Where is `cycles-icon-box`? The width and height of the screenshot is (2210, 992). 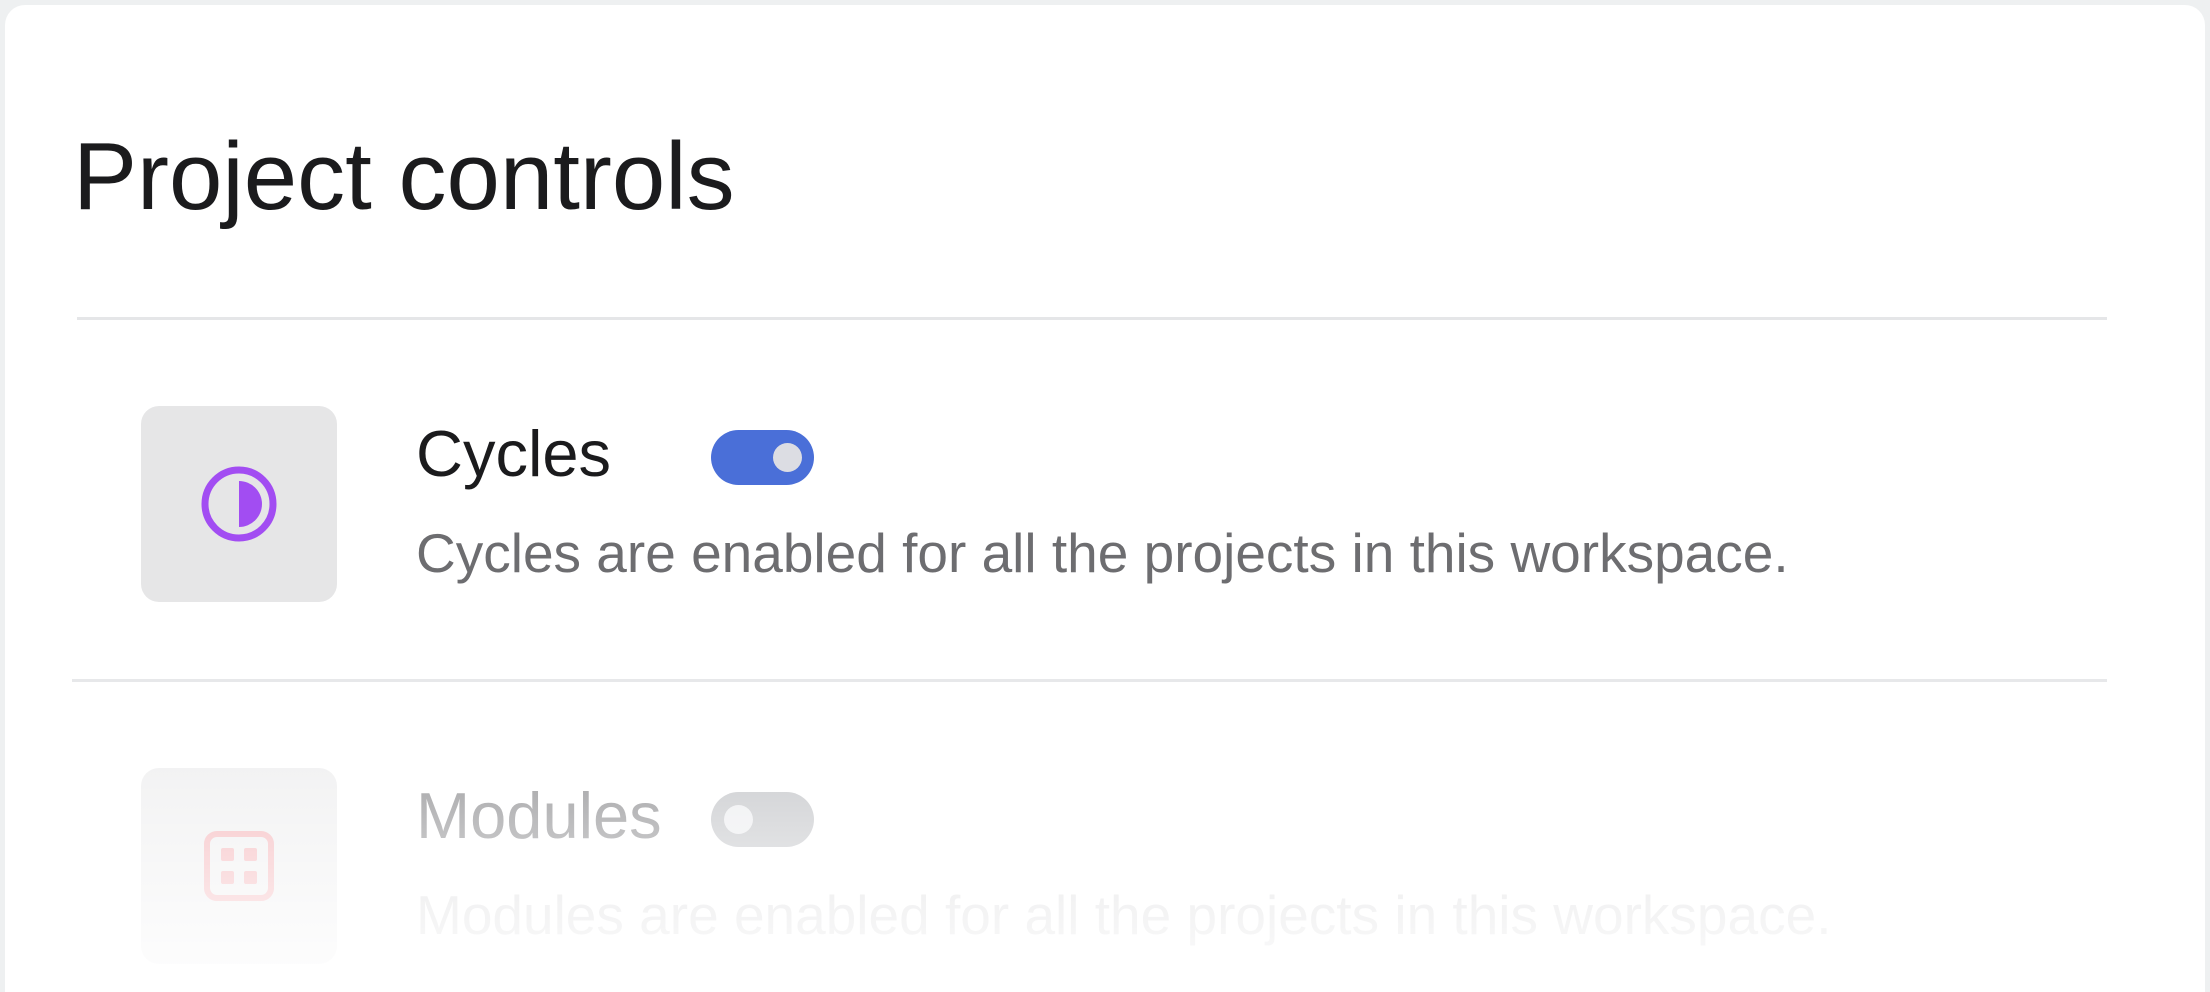 cycles-icon-box is located at coordinates (239, 504).